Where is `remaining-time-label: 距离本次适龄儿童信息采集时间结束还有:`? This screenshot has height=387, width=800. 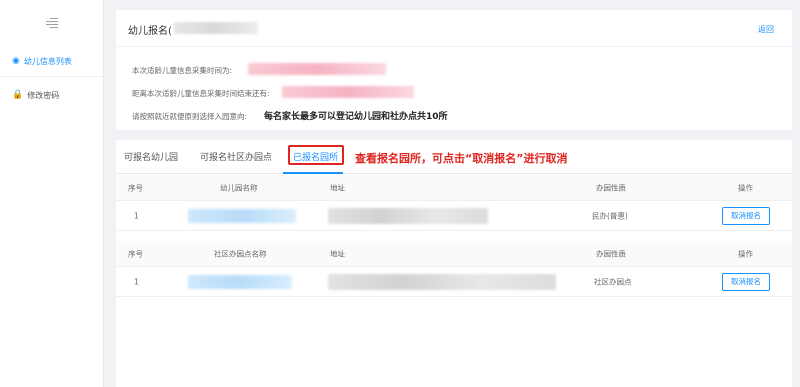
remaining-time-label: 距离本次适龄儿童信息采集时间结束还有: is located at coordinates (201, 93).